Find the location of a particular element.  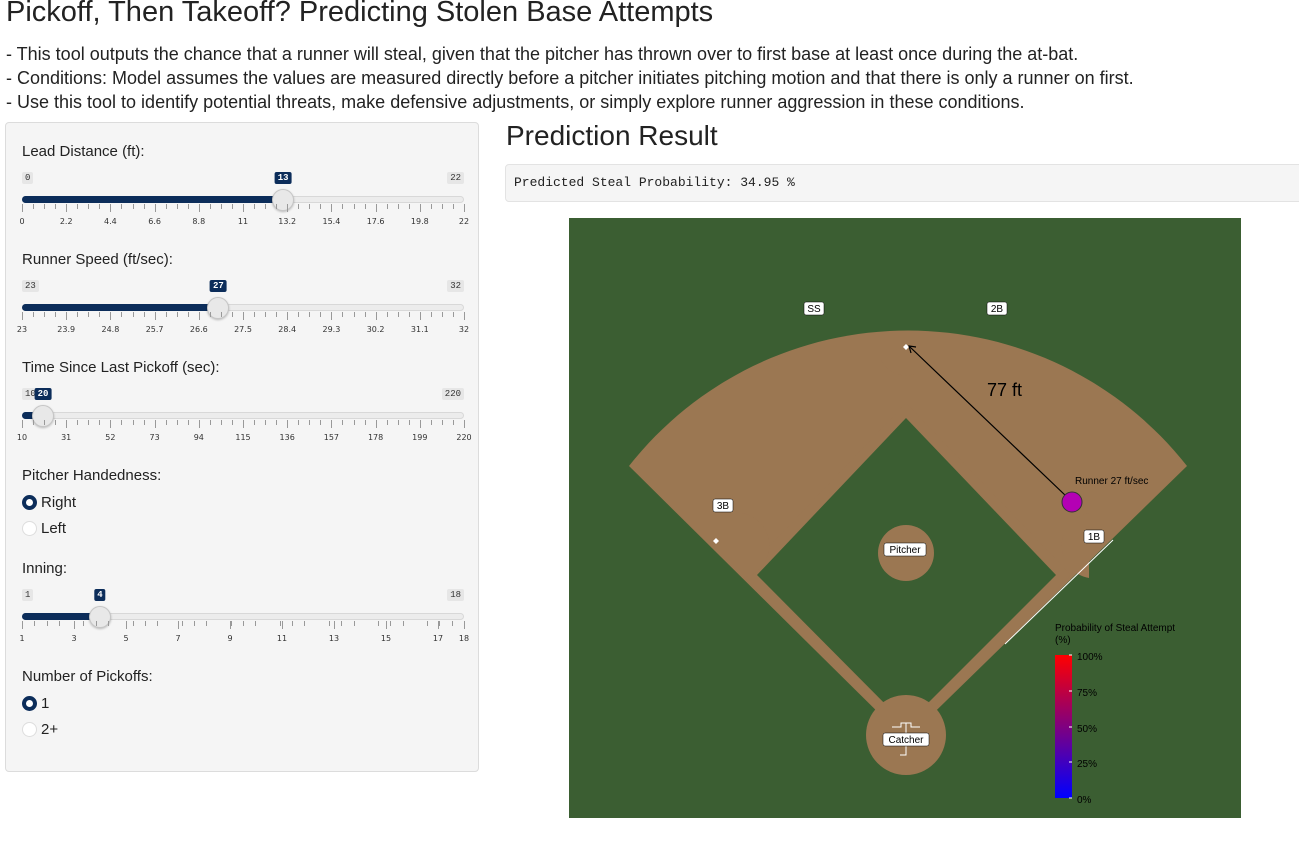

legend-tick-label: 0% is located at coordinates (1084, 800).